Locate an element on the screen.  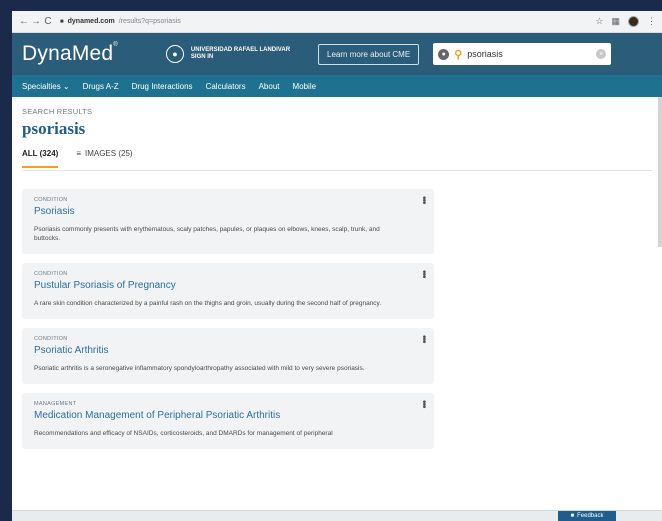
feedback-button: ■ Feedback is located at coordinates (587, 516).